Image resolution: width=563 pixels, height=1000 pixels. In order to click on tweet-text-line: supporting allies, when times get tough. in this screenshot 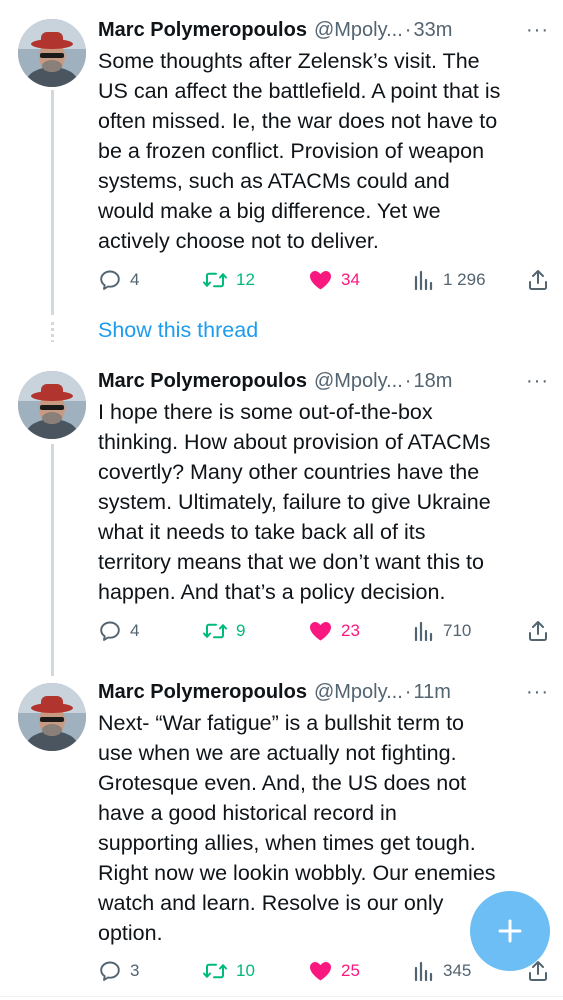, I will do `click(287, 843)`.